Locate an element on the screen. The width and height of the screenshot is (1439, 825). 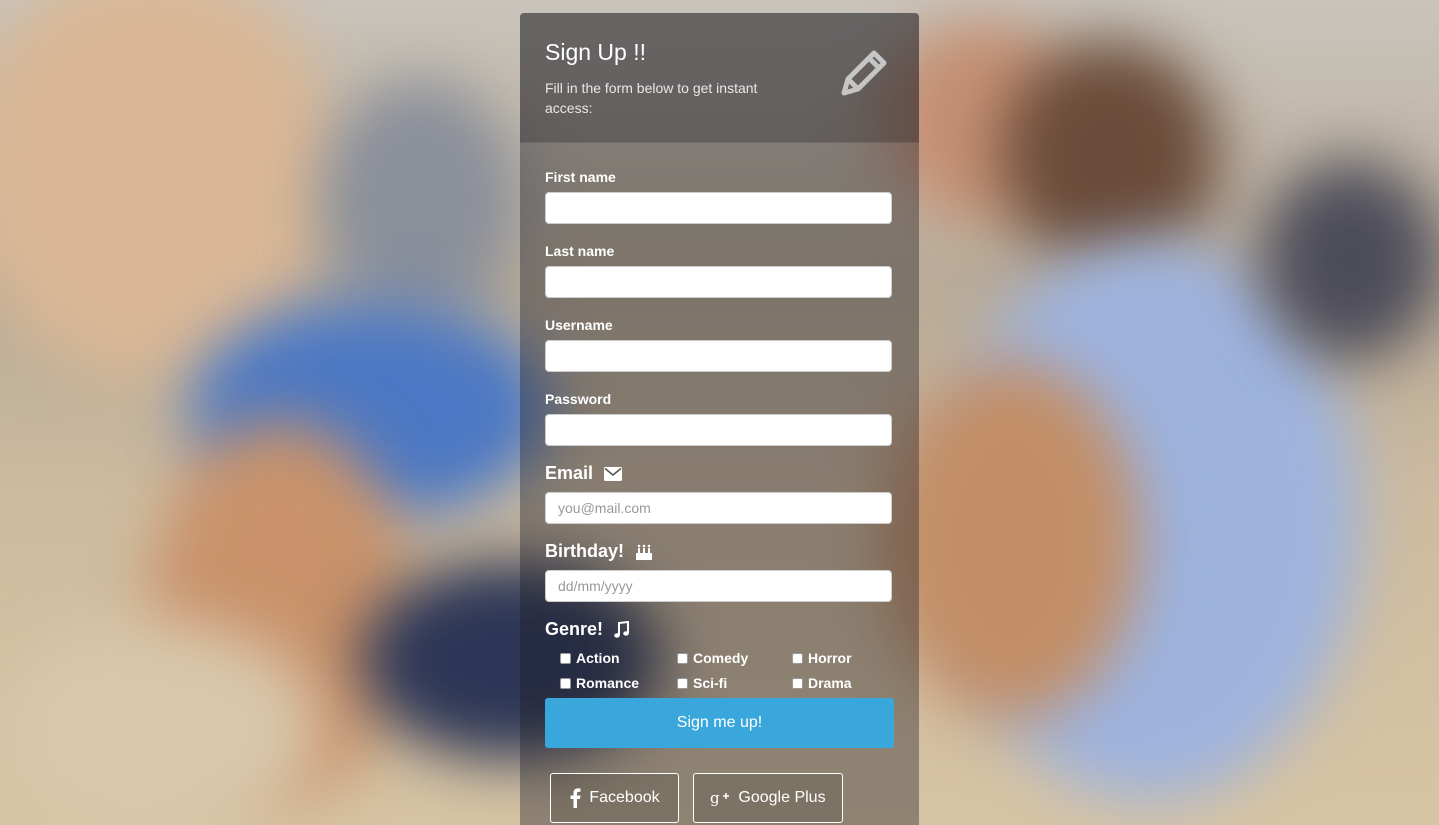
genre-option-romance: Romance is located at coordinates (599, 683).